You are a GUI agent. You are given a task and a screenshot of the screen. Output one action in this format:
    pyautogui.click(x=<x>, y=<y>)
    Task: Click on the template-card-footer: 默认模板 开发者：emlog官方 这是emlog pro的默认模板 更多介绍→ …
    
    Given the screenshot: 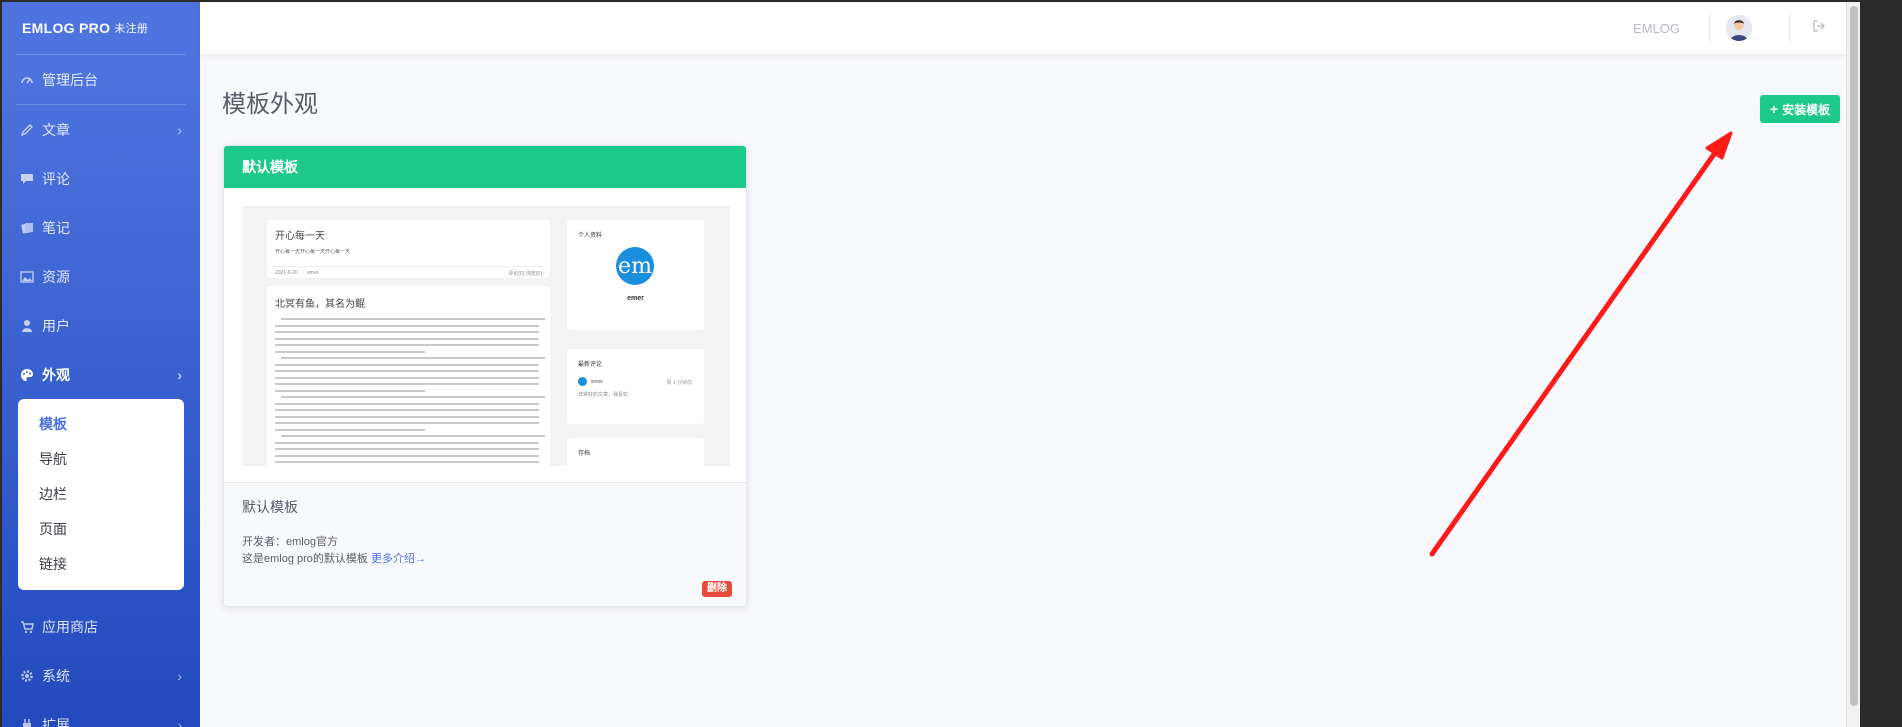 What is the action you would take?
    pyautogui.click(x=485, y=544)
    